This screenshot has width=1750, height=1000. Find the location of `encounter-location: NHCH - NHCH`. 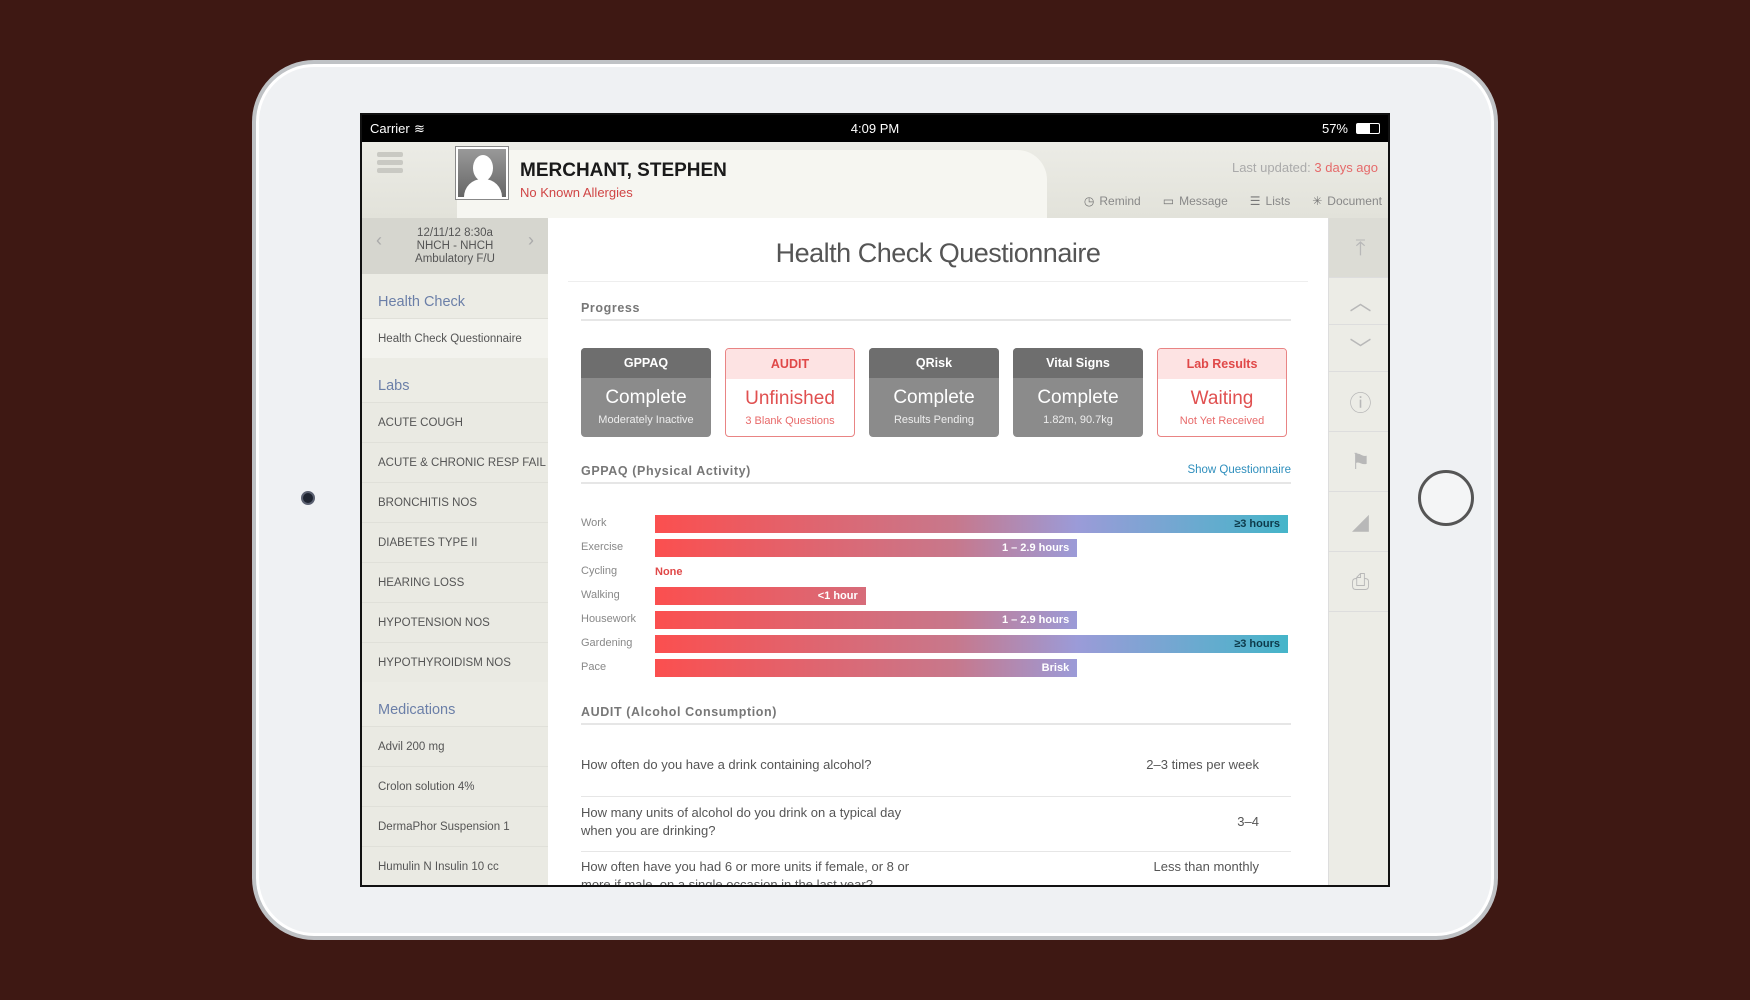

encounter-location: NHCH - NHCH is located at coordinates (455, 246).